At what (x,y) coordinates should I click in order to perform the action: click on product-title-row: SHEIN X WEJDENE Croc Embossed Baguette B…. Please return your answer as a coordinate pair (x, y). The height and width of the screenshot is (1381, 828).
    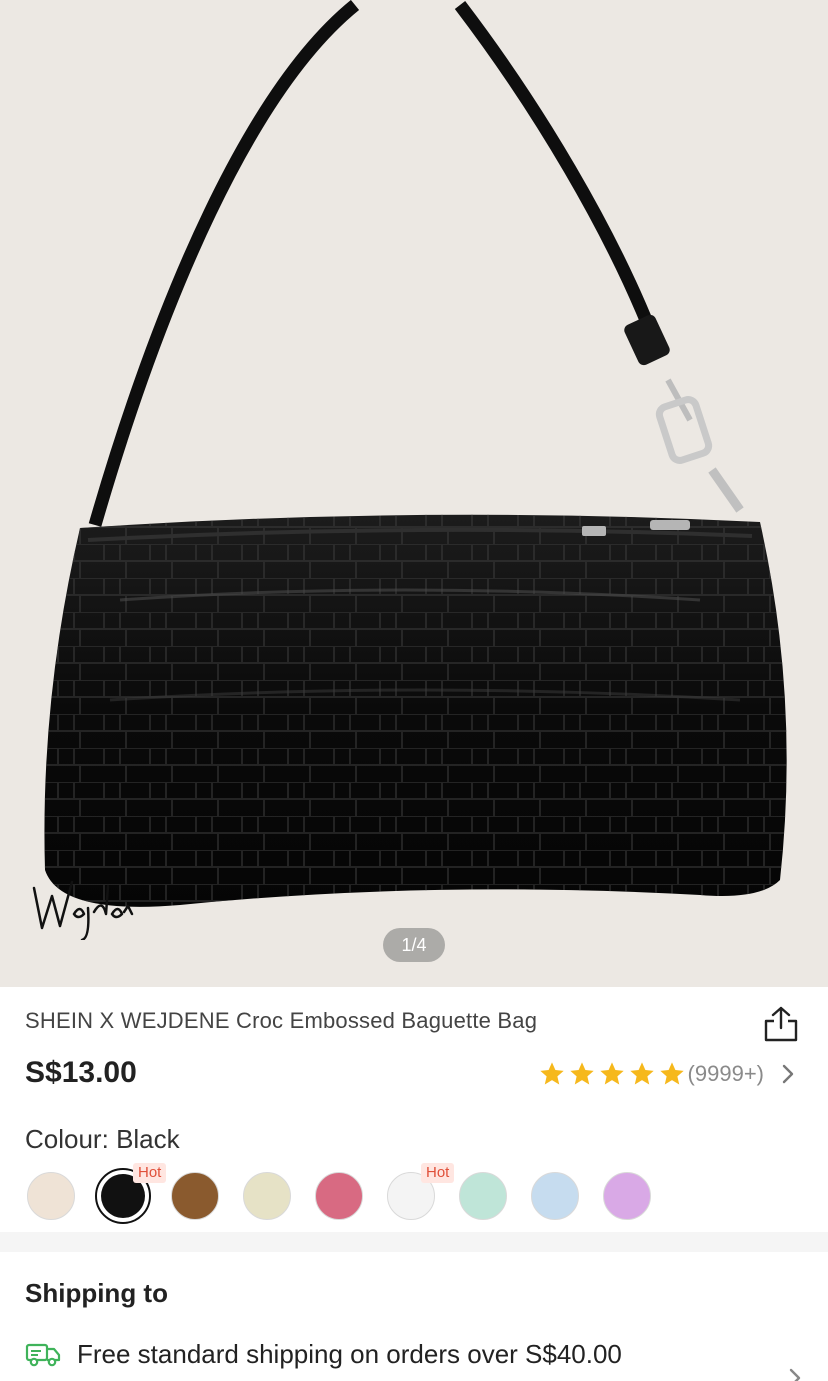
    Looking at the image, I should click on (414, 1023).